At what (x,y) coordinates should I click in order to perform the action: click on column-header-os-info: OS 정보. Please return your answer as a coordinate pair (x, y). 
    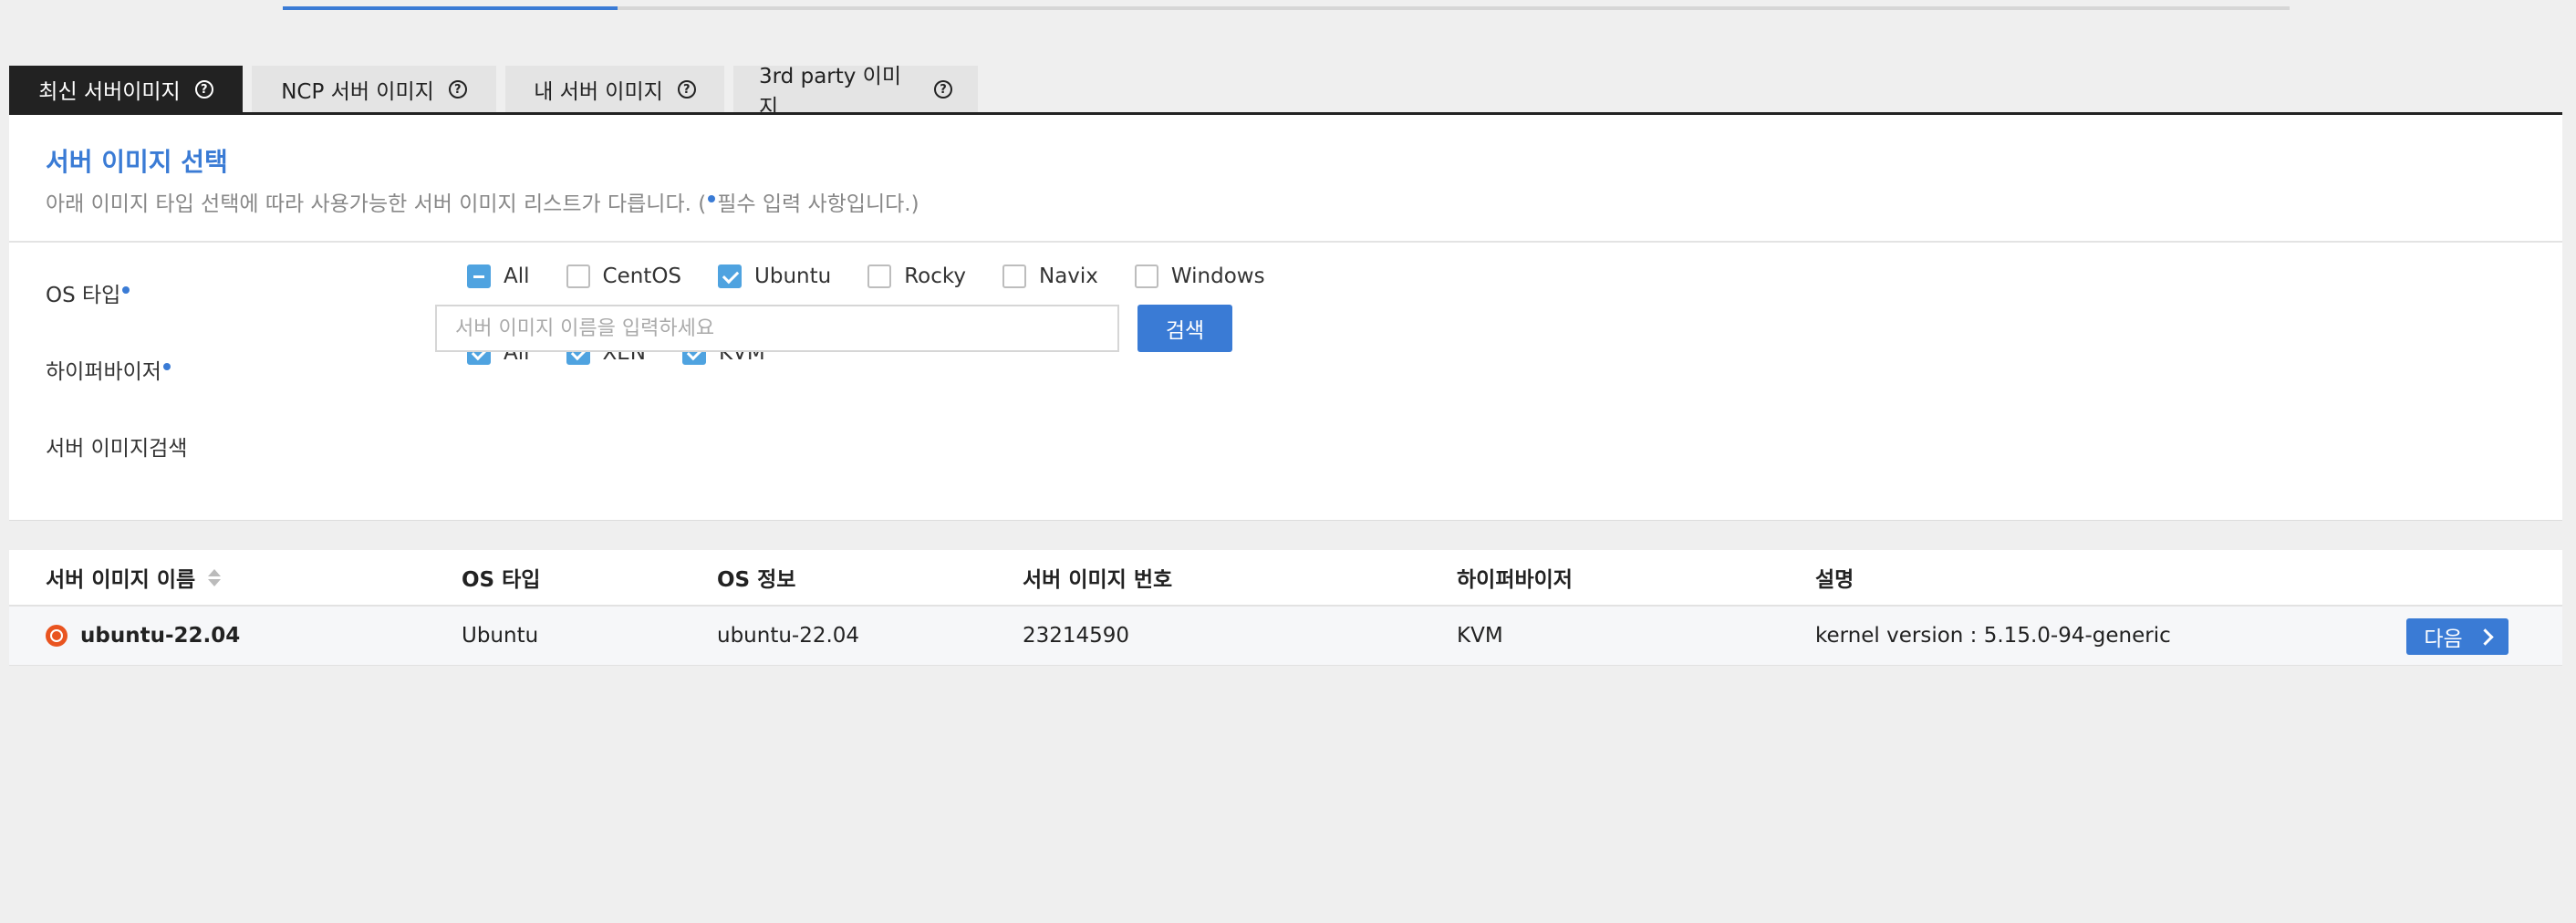
    Looking at the image, I should click on (756, 580).